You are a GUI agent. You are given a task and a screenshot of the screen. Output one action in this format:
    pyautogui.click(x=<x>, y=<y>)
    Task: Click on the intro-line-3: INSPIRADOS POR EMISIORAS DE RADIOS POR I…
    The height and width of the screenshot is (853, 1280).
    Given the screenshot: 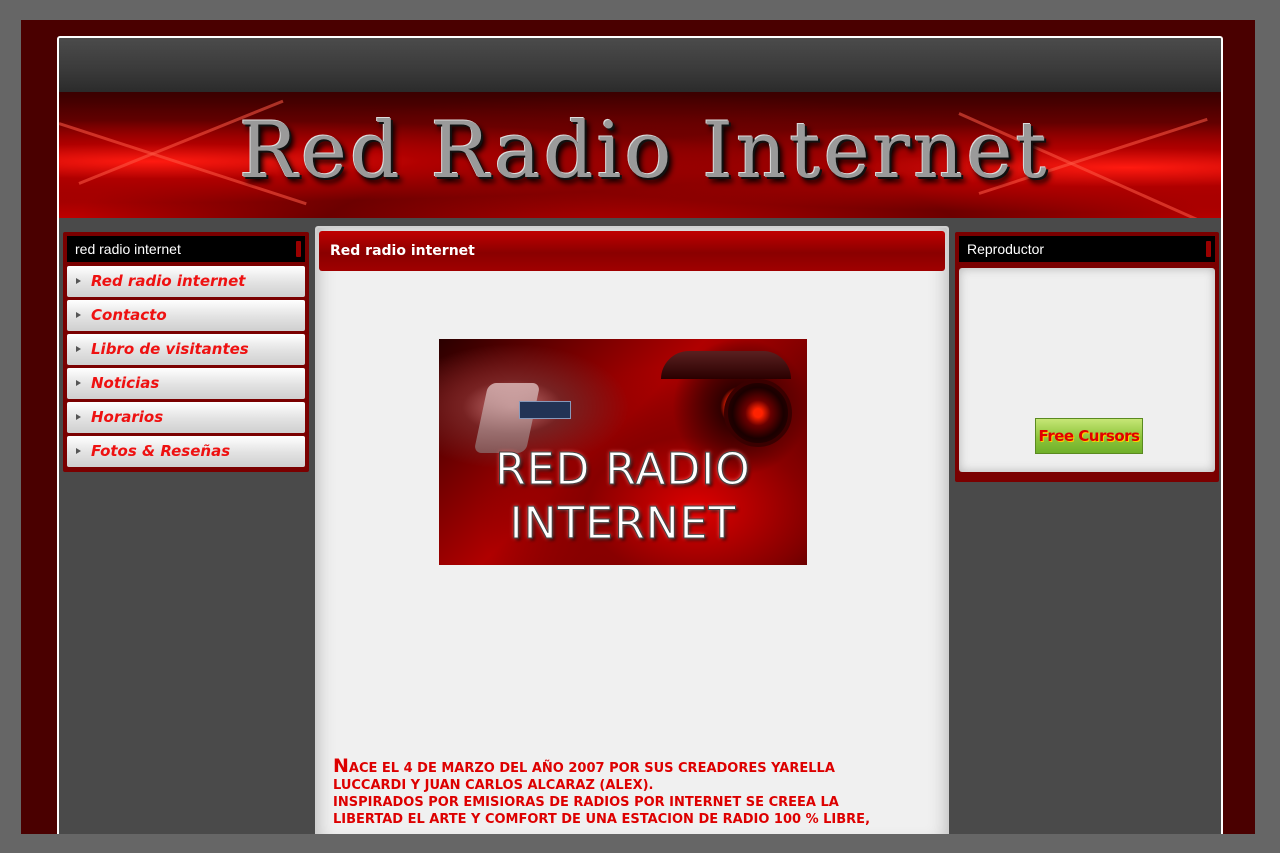 What is the action you would take?
    pyautogui.click(x=586, y=802)
    